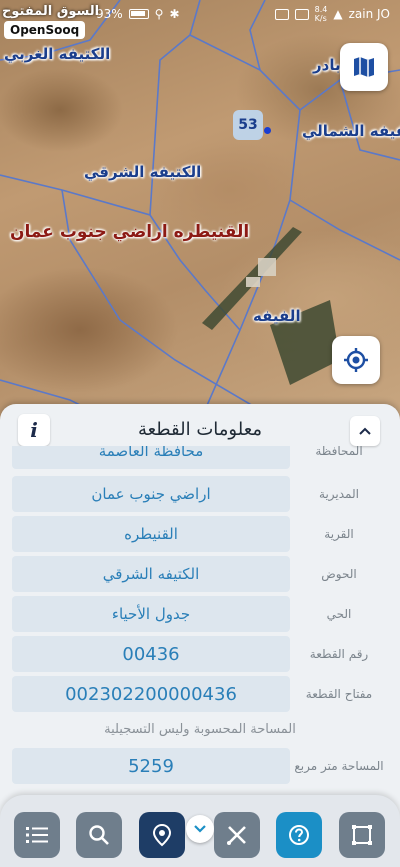 The image size is (400, 867). Describe the element at coordinates (301, 14) in the screenshot. I see `notification-icon` at that location.